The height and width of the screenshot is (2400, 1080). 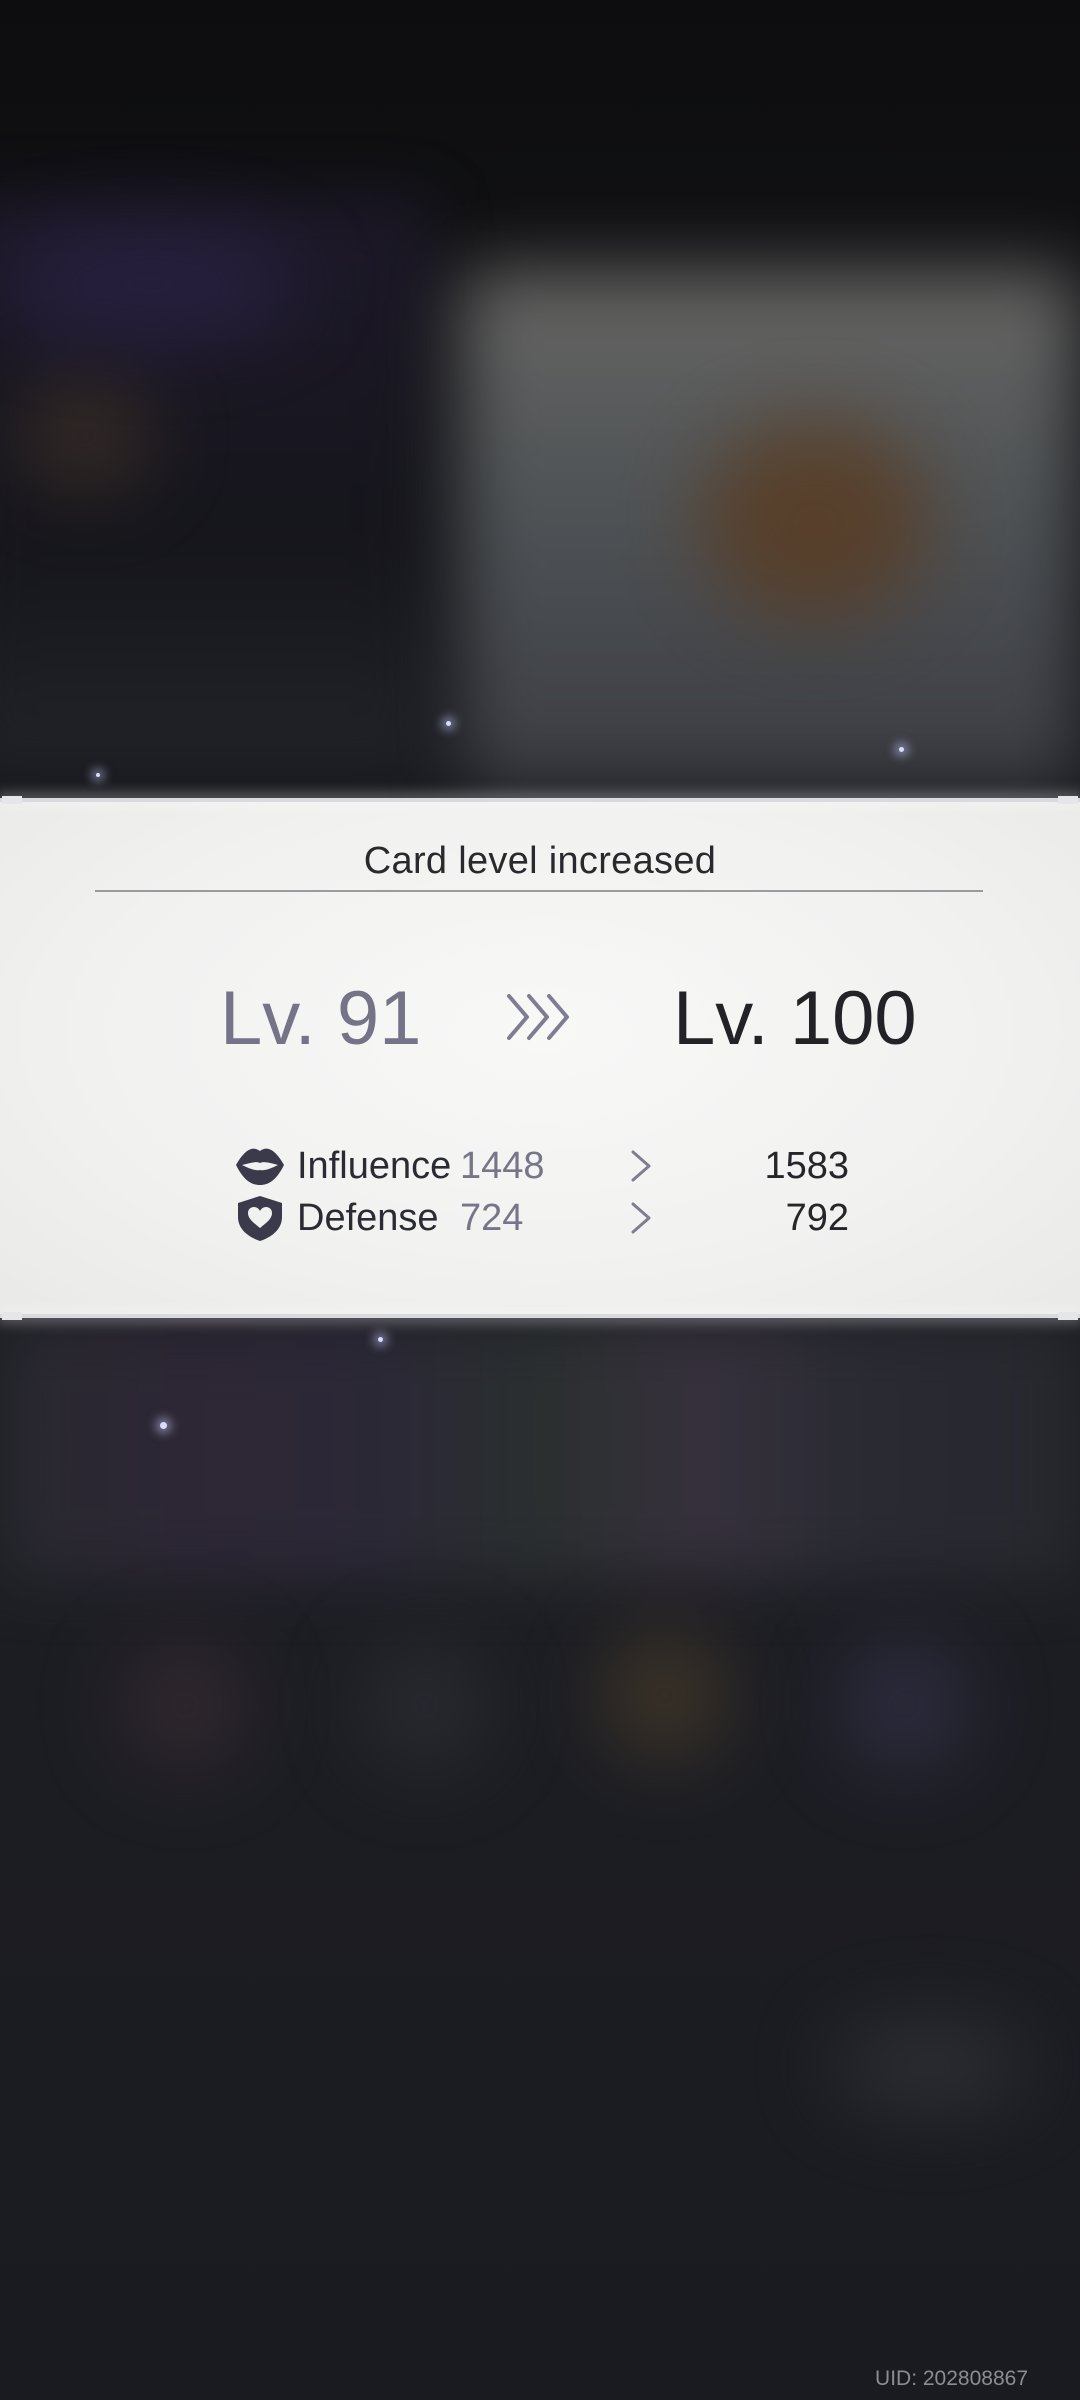 What do you see at coordinates (374, 1166) in the screenshot?
I see `stat-label: Influence` at bounding box center [374, 1166].